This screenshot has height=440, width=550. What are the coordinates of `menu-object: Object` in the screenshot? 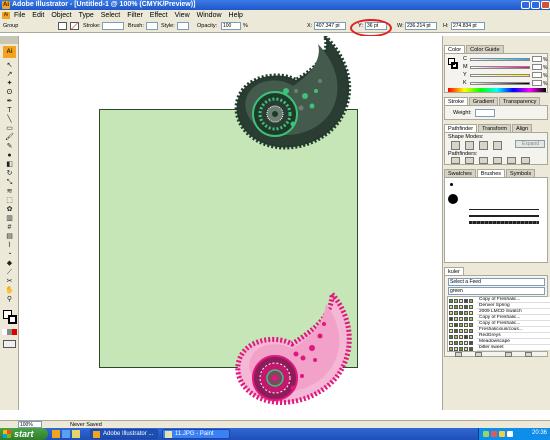 It's located at (61, 15).